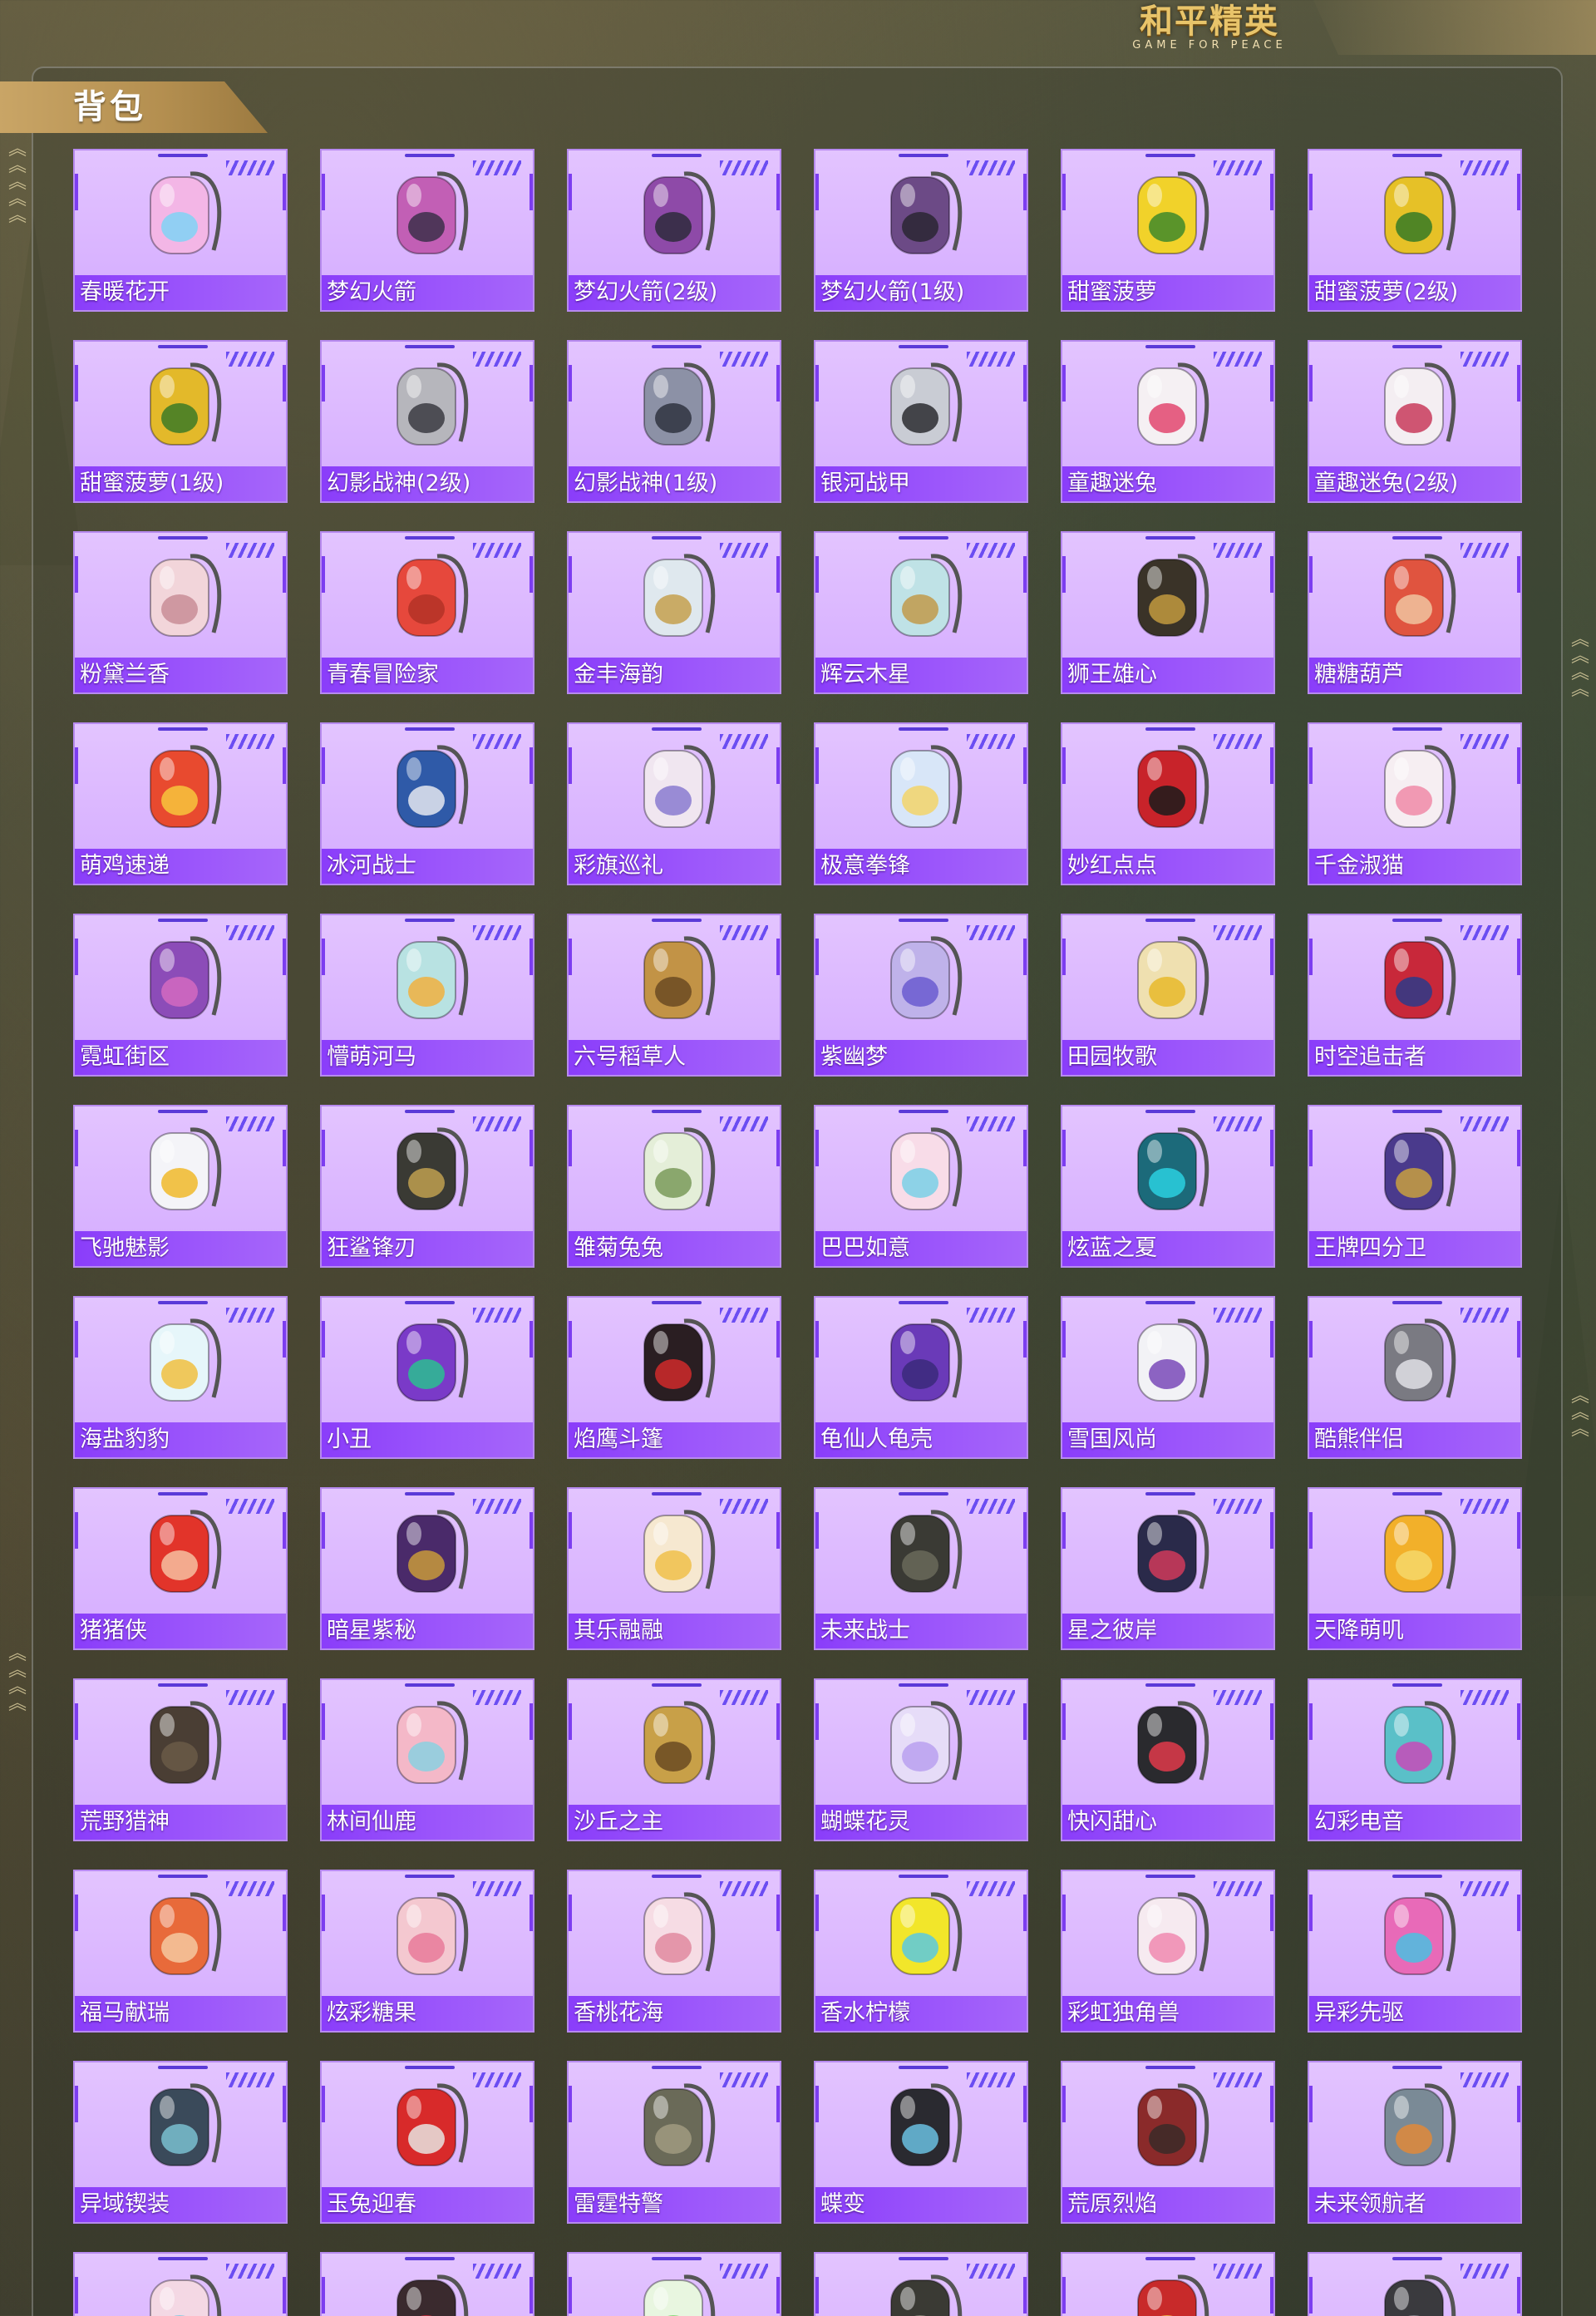 This screenshot has height=2316, width=1596. What do you see at coordinates (427, 995) in the screenshot?
I see `backpack-item-card: 懵萌河马` at bounding box center [427, 995].